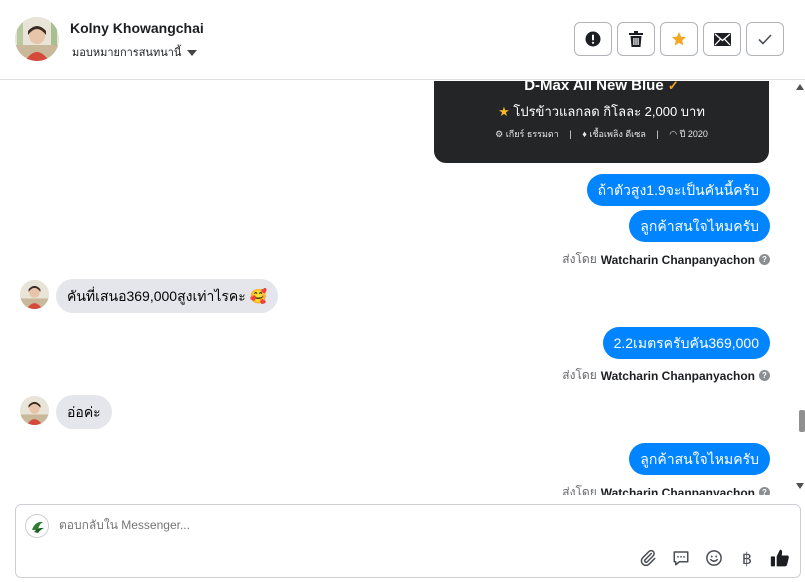 Image resolution: width=805 pixels, height=582 pixels. I want to click on spec-transmission: เกียร์ ธรรมดา, so click(532, 134).